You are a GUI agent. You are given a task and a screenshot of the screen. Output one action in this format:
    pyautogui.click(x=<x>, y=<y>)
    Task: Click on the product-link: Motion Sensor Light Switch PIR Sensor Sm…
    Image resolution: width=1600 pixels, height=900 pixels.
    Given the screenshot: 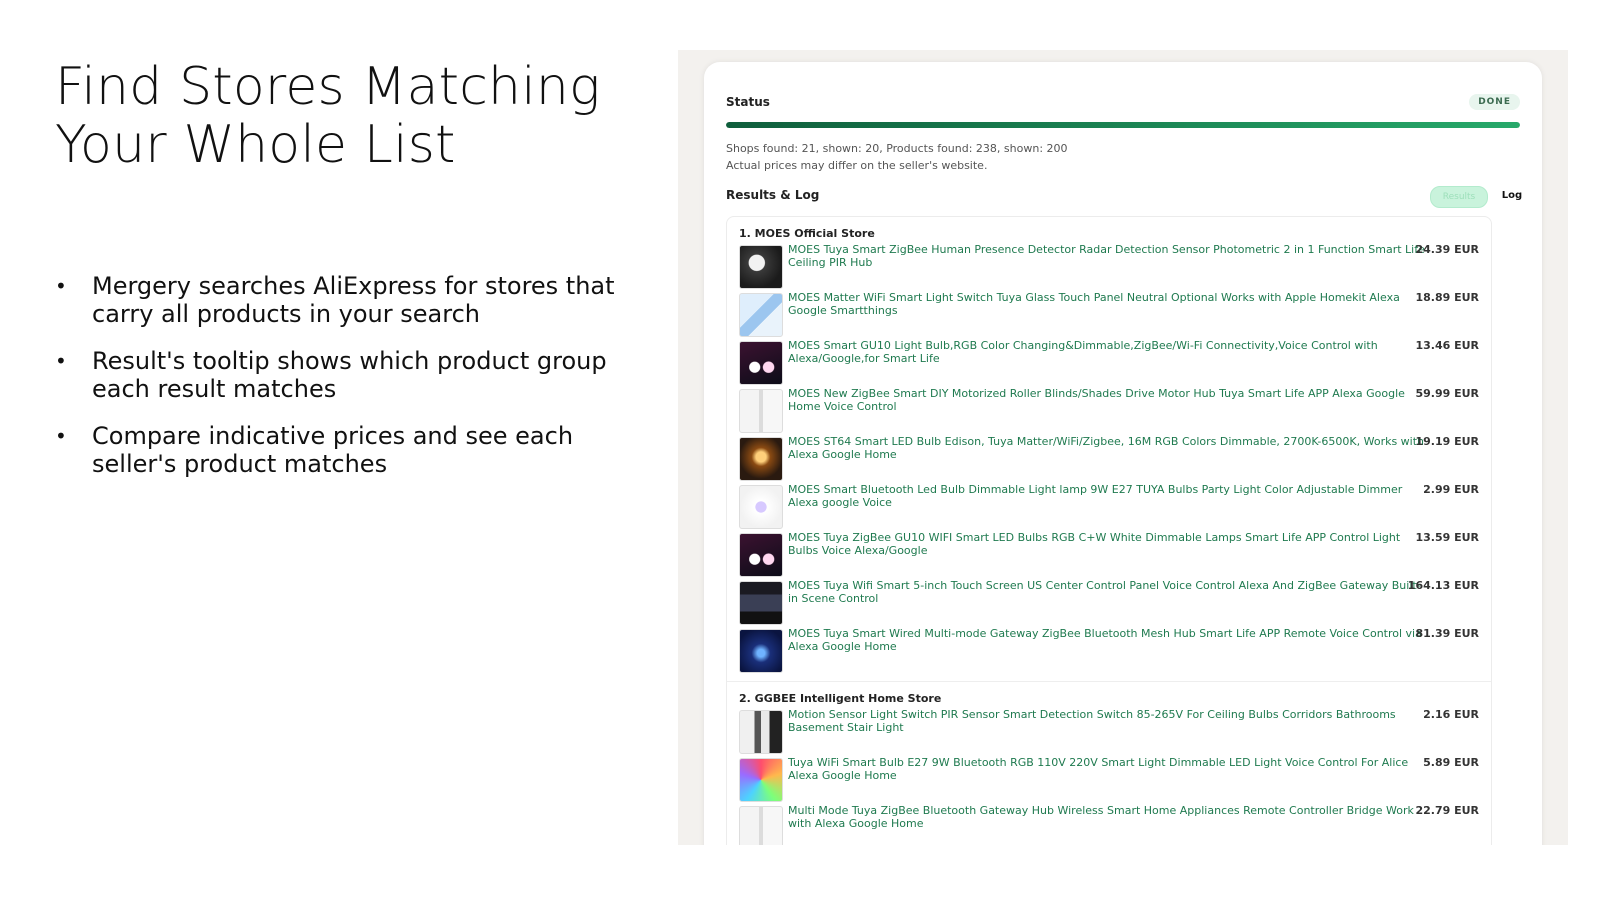 What is the action you would take?
    pyautogui.click(x=1108, y=721)
    